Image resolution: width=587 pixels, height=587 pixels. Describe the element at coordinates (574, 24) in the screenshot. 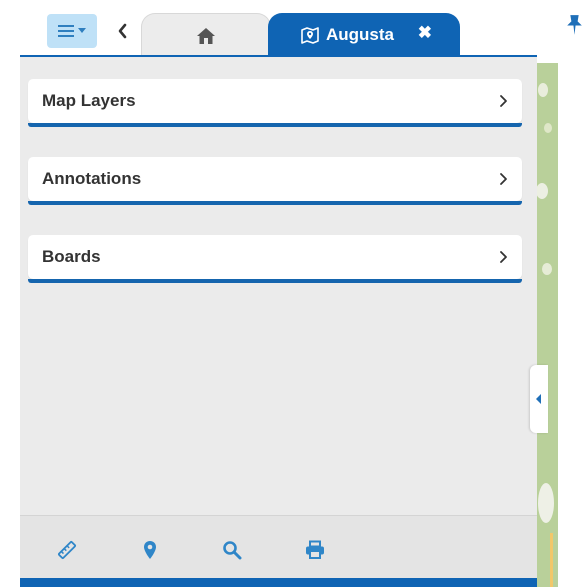

I see `pin-icon` at that location.